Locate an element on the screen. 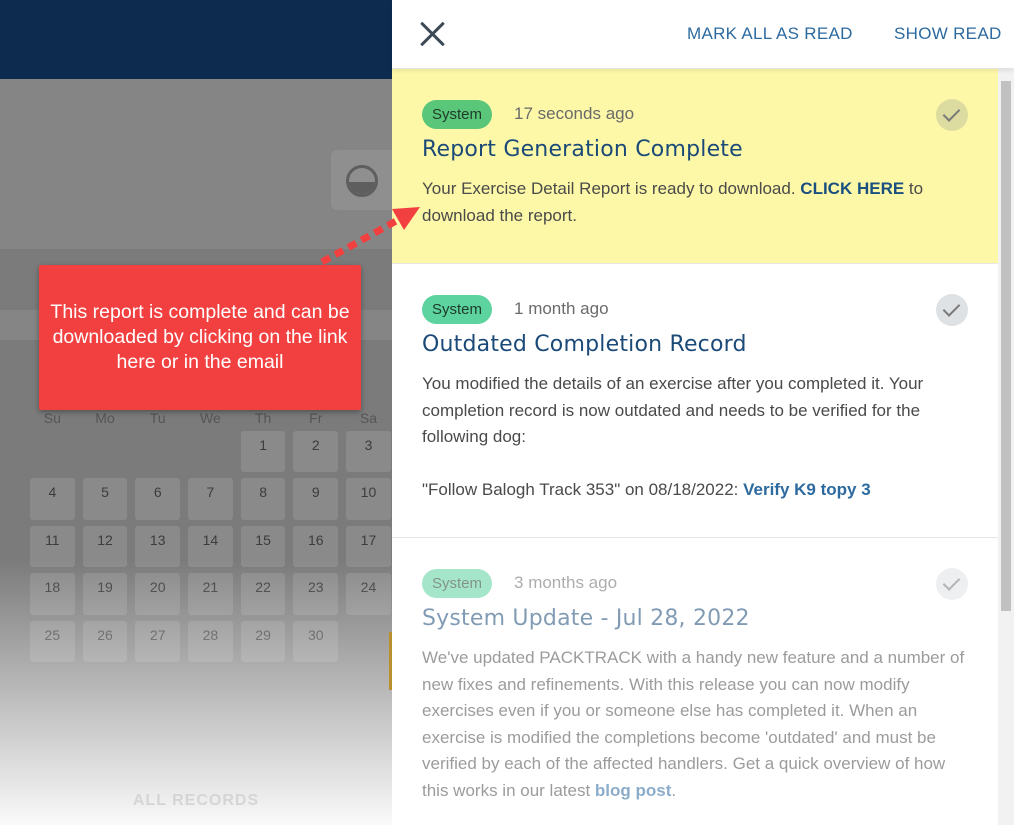  calendar-day: 8 is located at coordinates (263, 499).